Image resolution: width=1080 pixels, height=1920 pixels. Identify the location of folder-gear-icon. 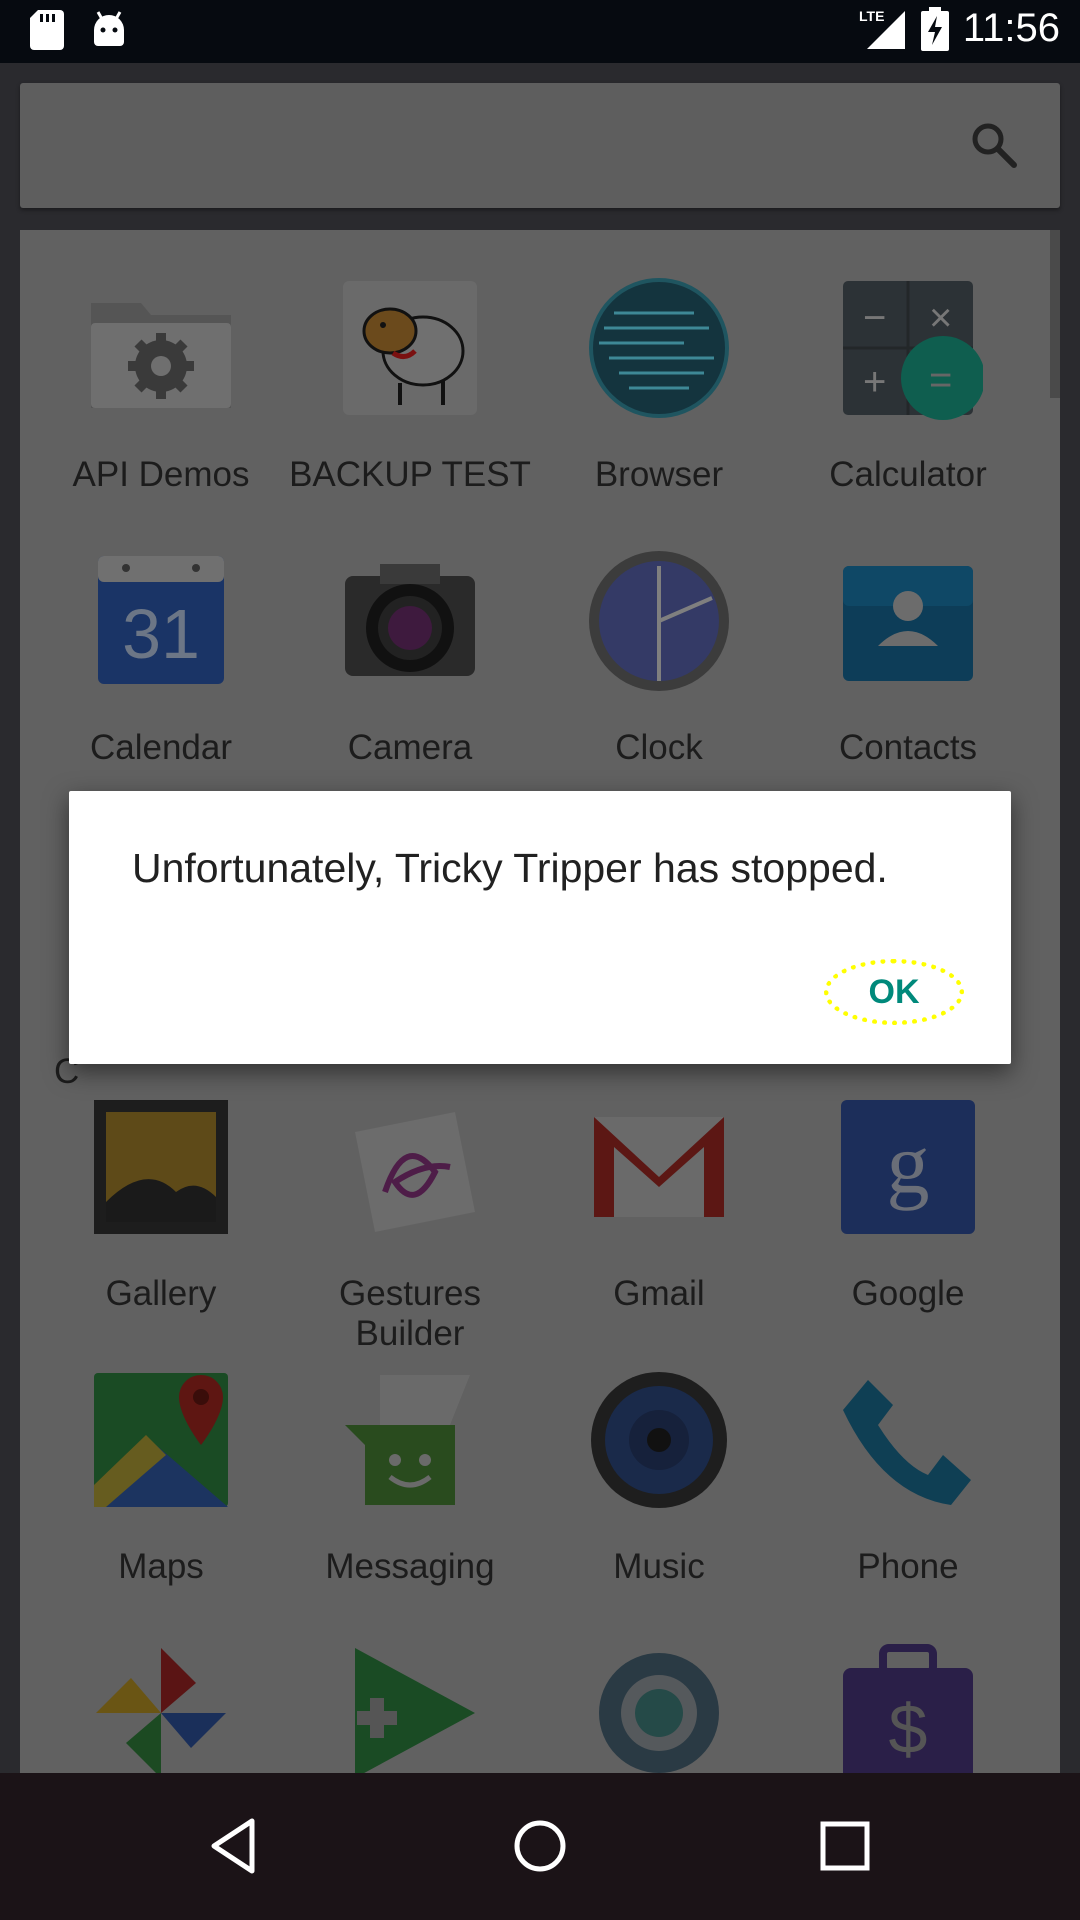
(161, 355).